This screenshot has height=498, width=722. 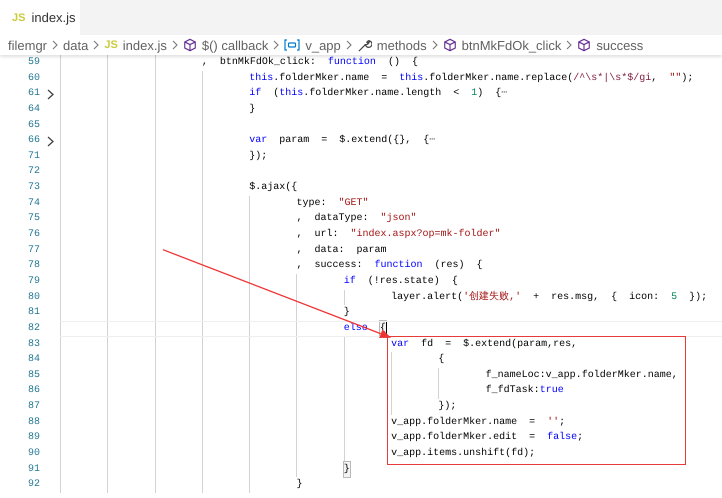 What do you see at coordinates (356, 219) in the screenshot?
I see `code-line: , dataType: "json"` at bounding box center [356, 219].